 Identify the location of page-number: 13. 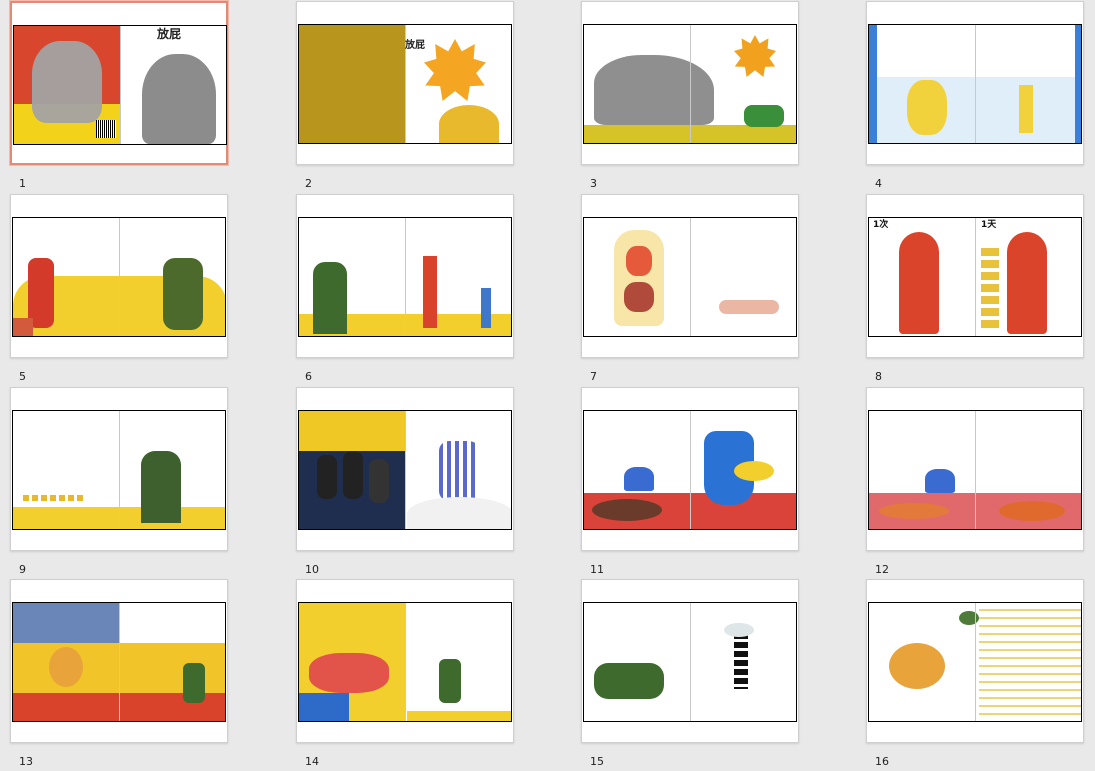
(26, 761).